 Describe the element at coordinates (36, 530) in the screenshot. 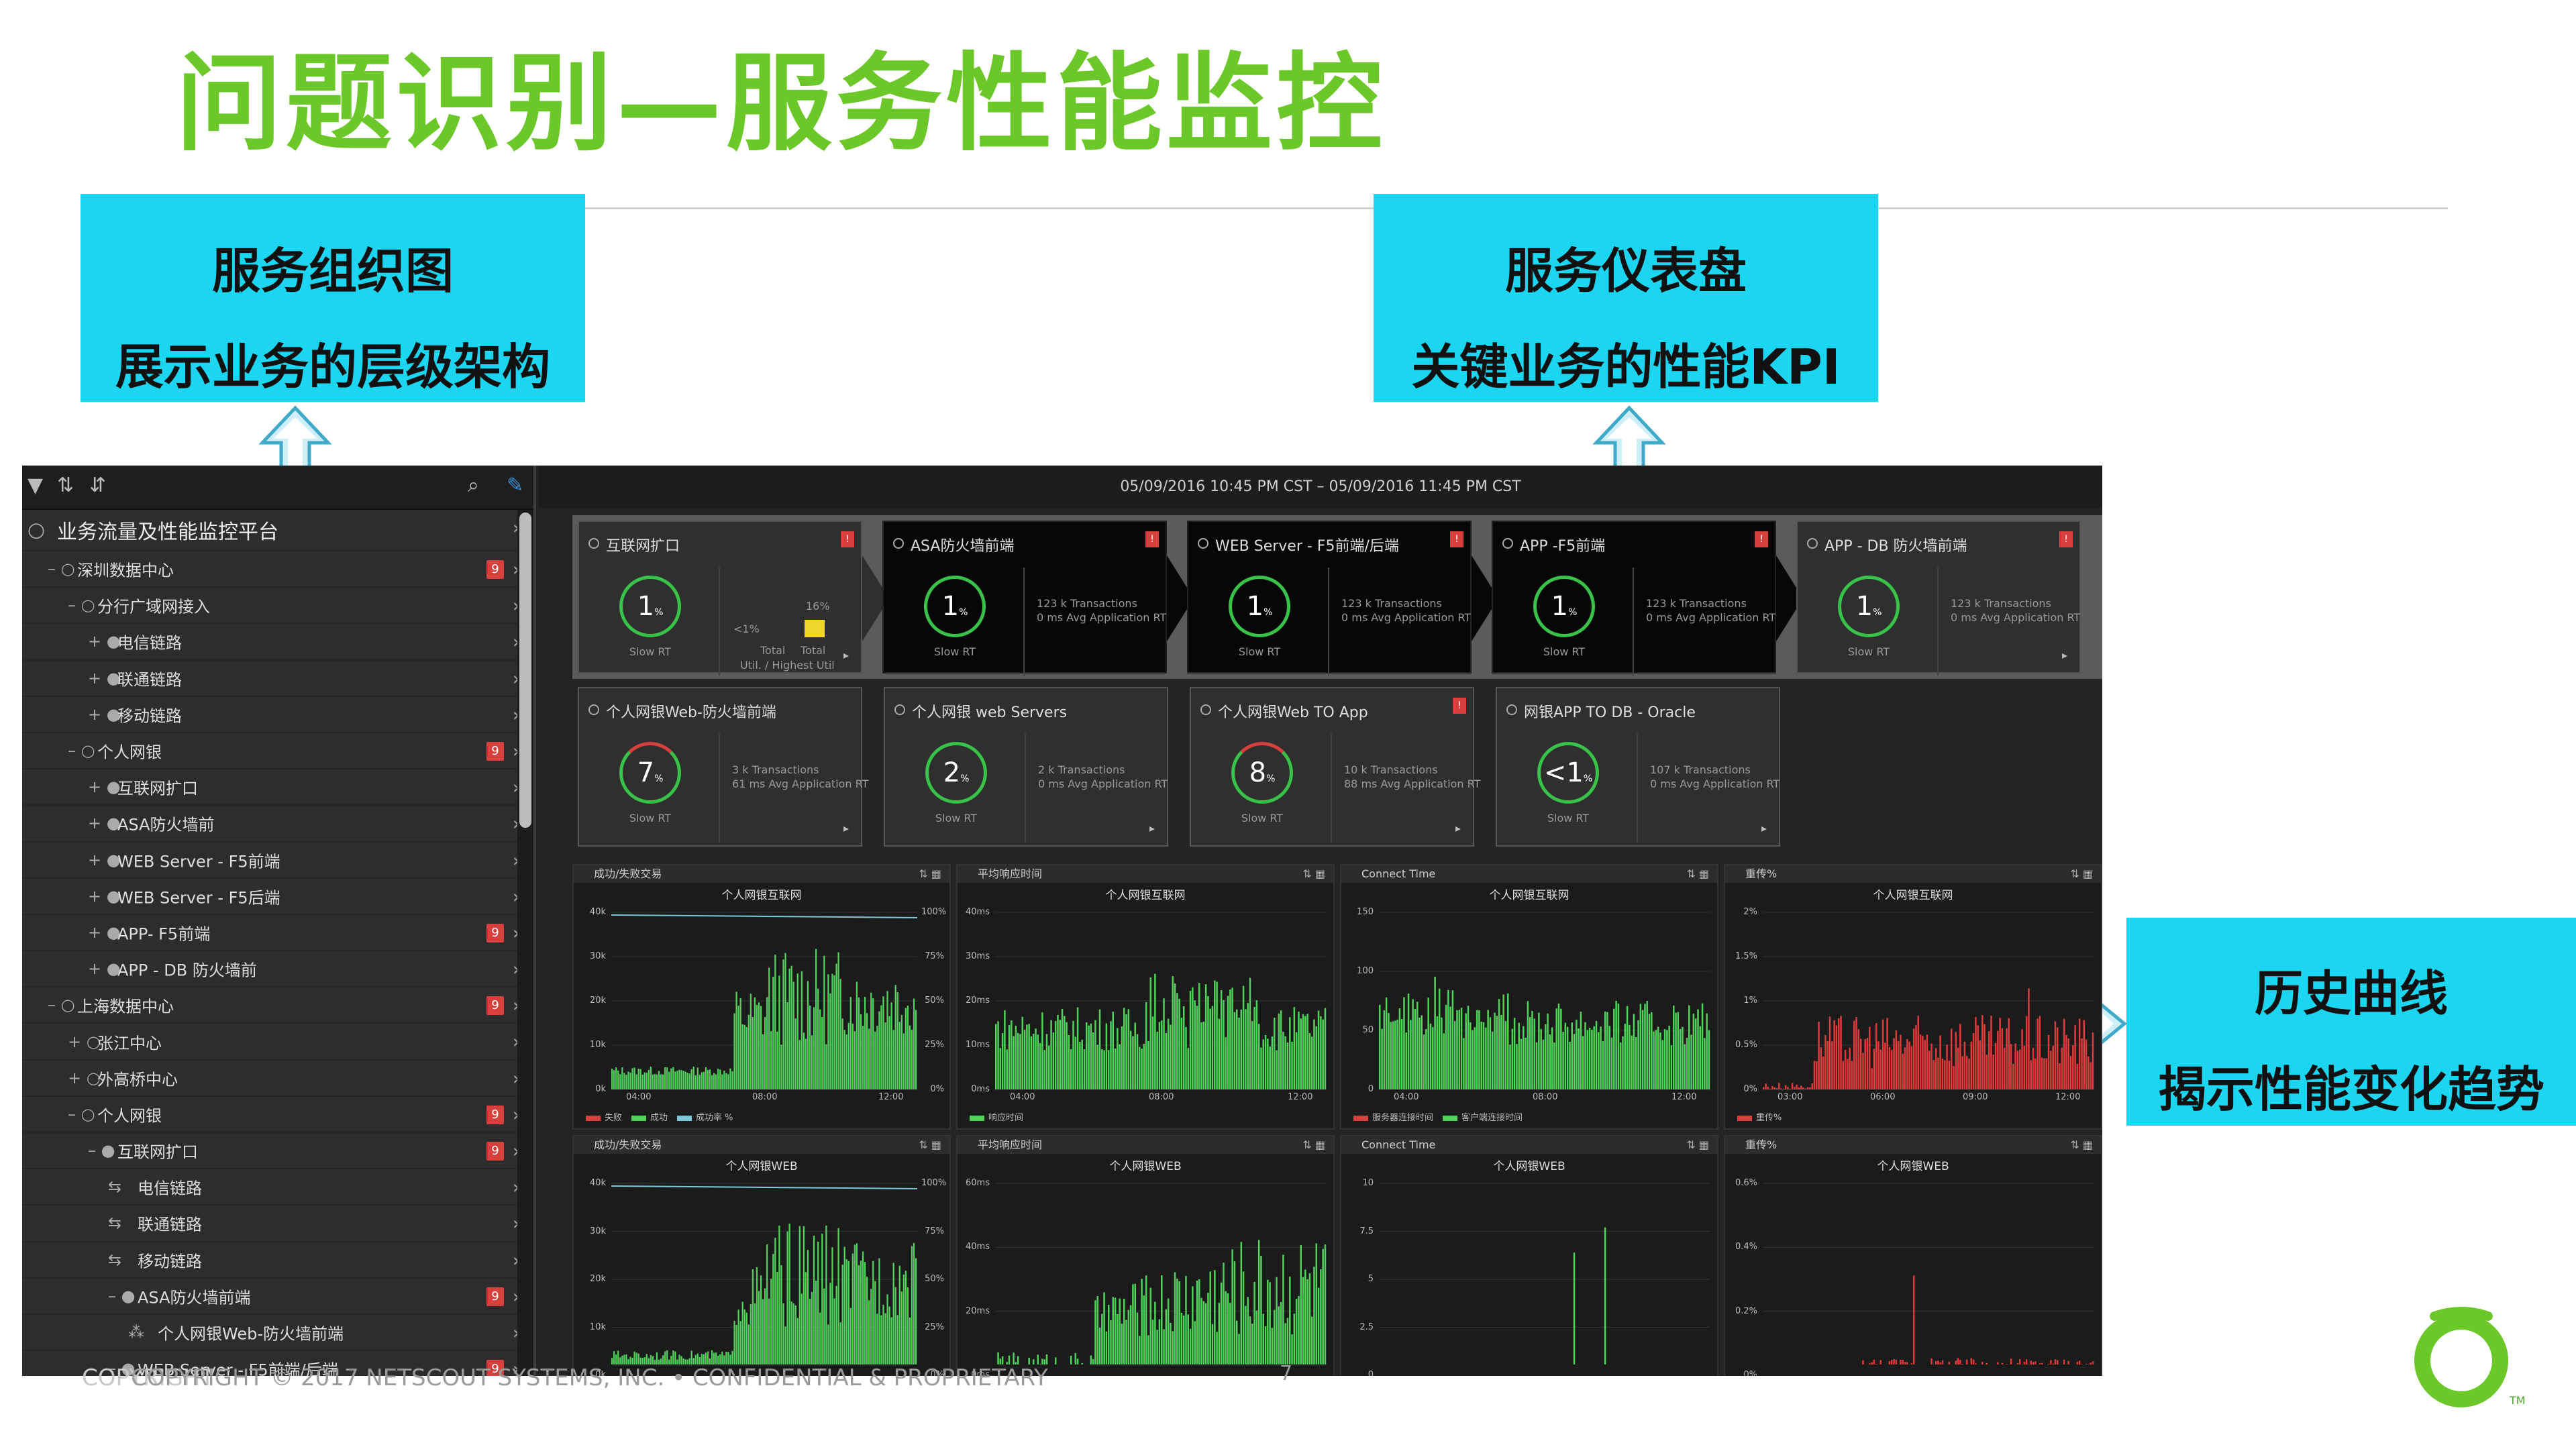

I see `tree-item-prefix: ○` at that location.